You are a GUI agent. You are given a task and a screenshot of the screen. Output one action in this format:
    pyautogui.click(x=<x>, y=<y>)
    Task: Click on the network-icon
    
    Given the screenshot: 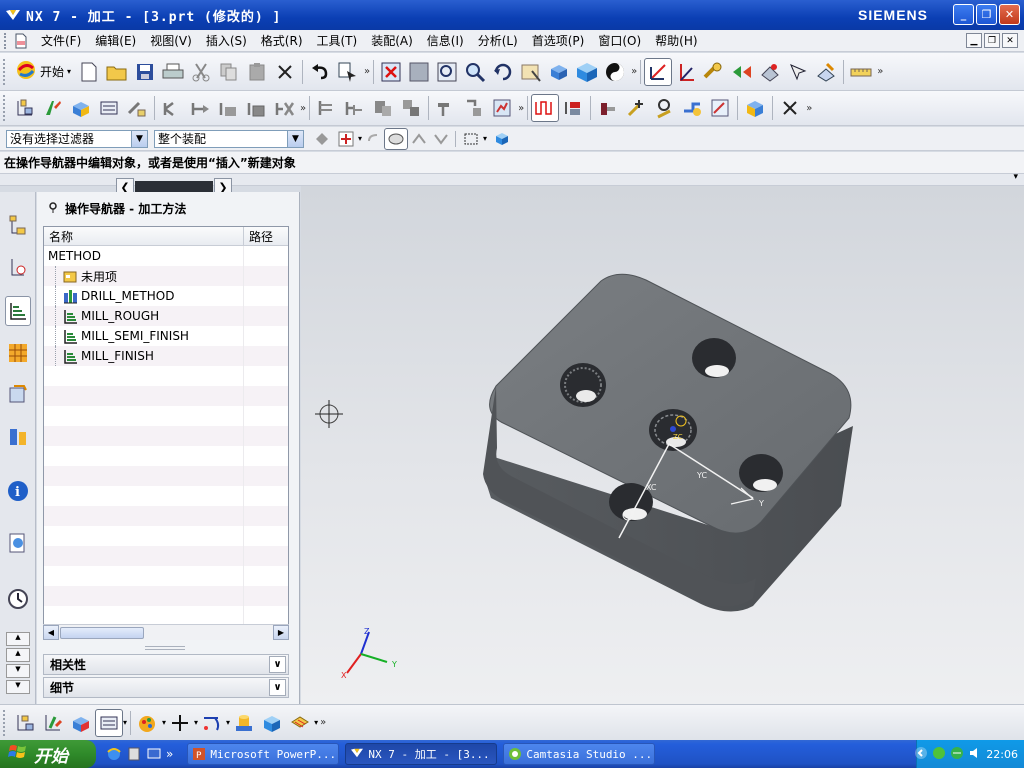 What is the action you would take?
    pyautogui.click(x=957, y=754)
    